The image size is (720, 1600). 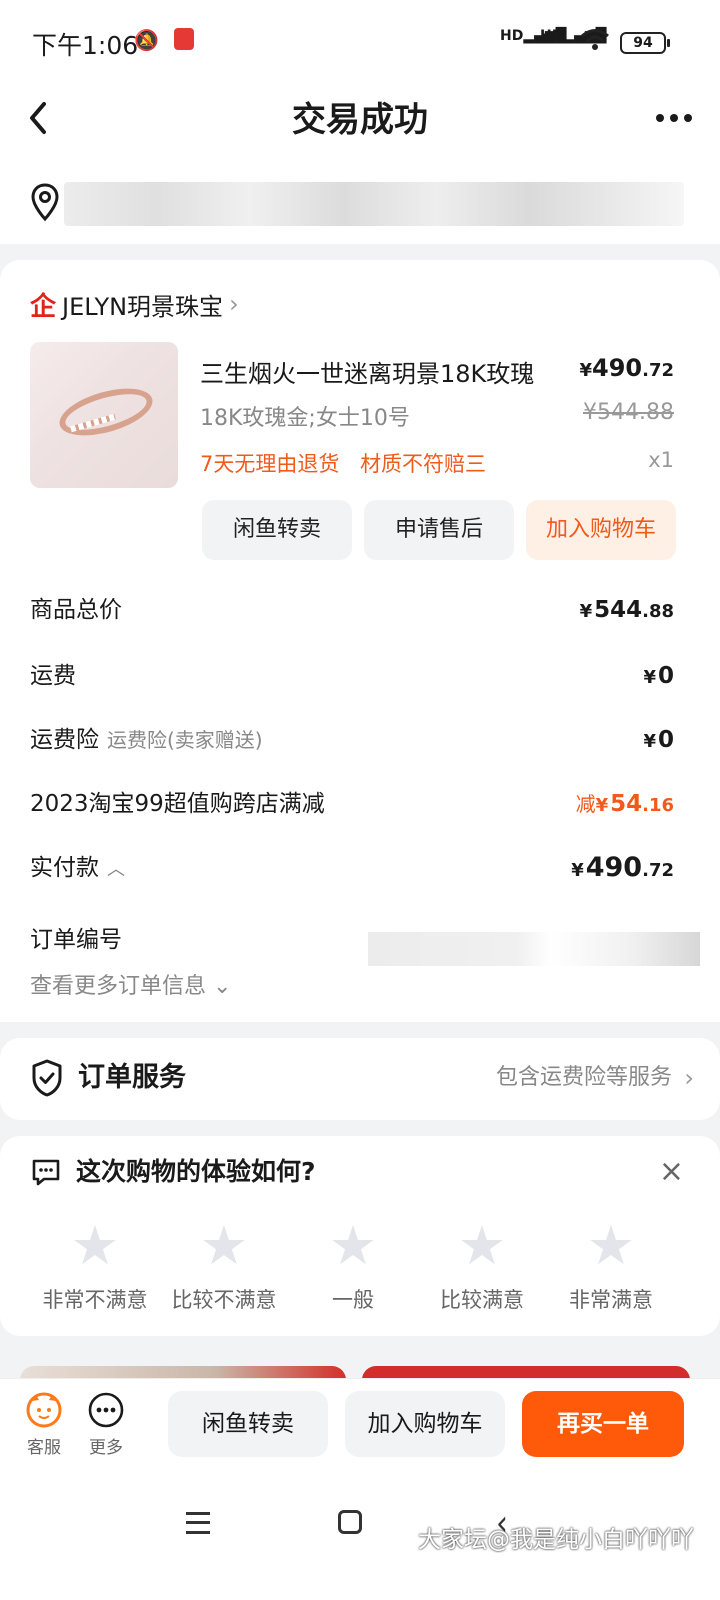 I want to click on product-image, so click(x=104, y=415).